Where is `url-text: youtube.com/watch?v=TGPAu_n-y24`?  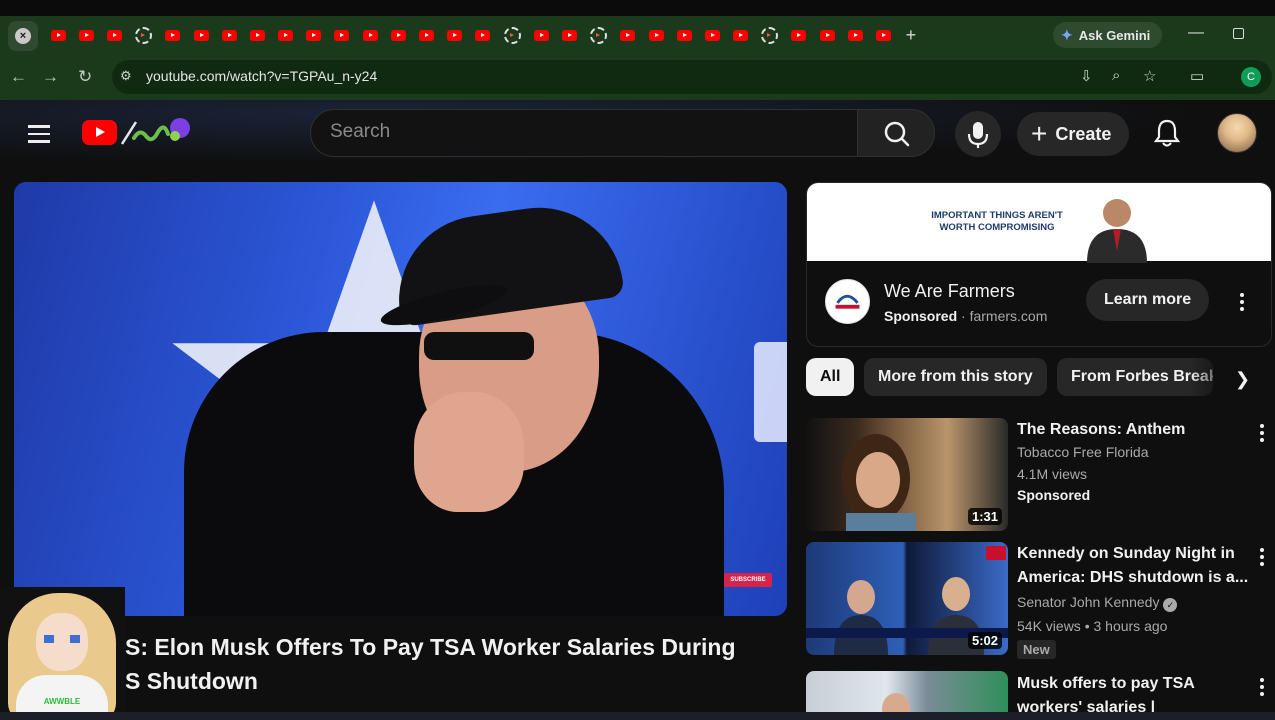 url-text: youtube.com/watch?v=TGPAu_n-y24 is located at coordinates (261, 76).